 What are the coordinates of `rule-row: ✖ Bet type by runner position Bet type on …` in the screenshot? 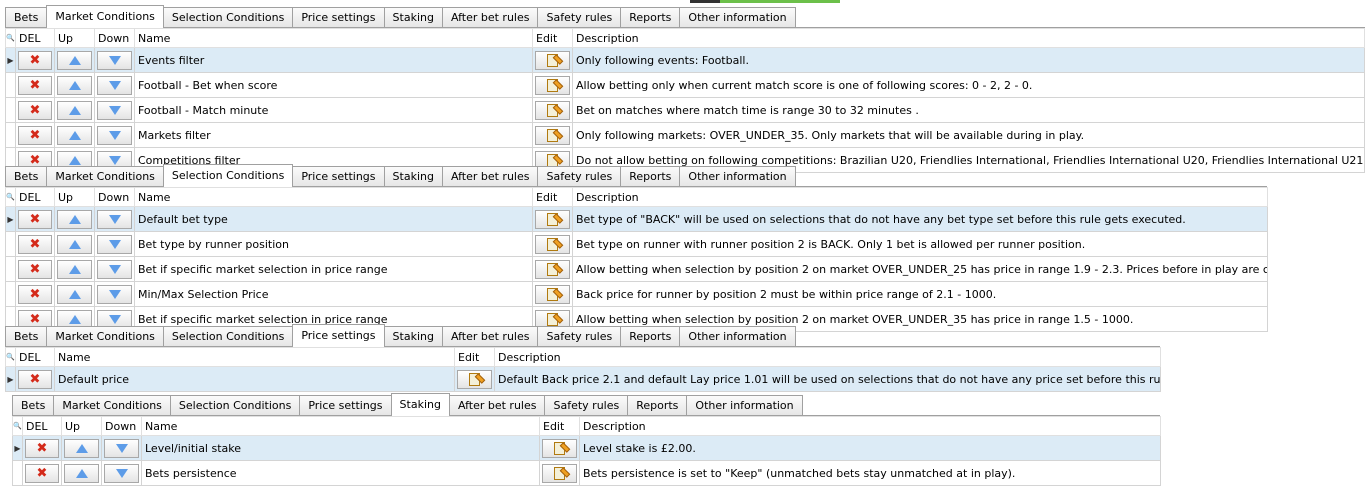 It's located at (636, 244).